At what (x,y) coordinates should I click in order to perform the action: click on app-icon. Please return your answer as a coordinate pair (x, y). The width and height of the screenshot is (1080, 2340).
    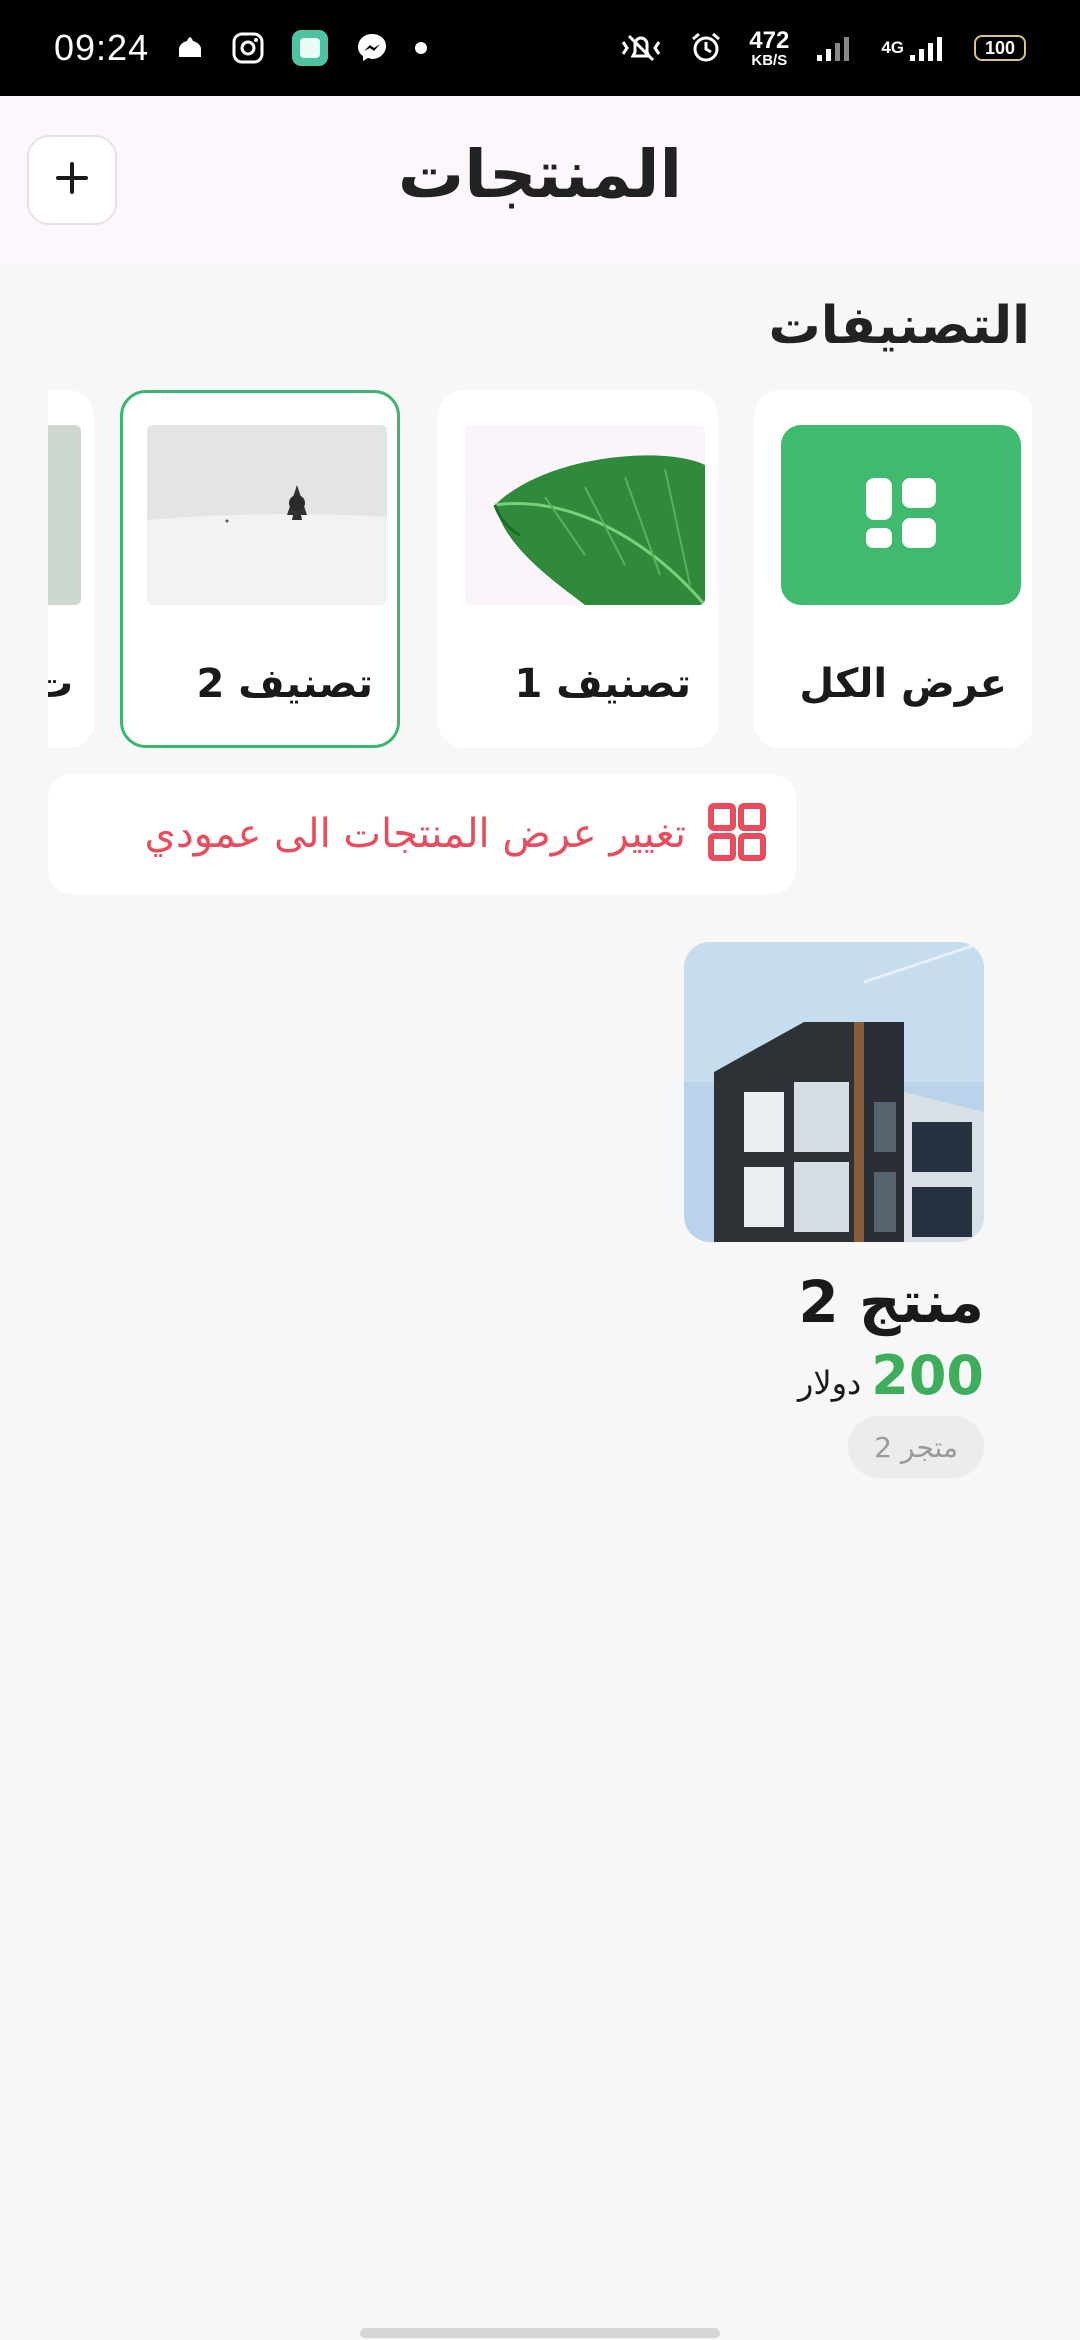
    Looking at the image, I should click on (310, 48).